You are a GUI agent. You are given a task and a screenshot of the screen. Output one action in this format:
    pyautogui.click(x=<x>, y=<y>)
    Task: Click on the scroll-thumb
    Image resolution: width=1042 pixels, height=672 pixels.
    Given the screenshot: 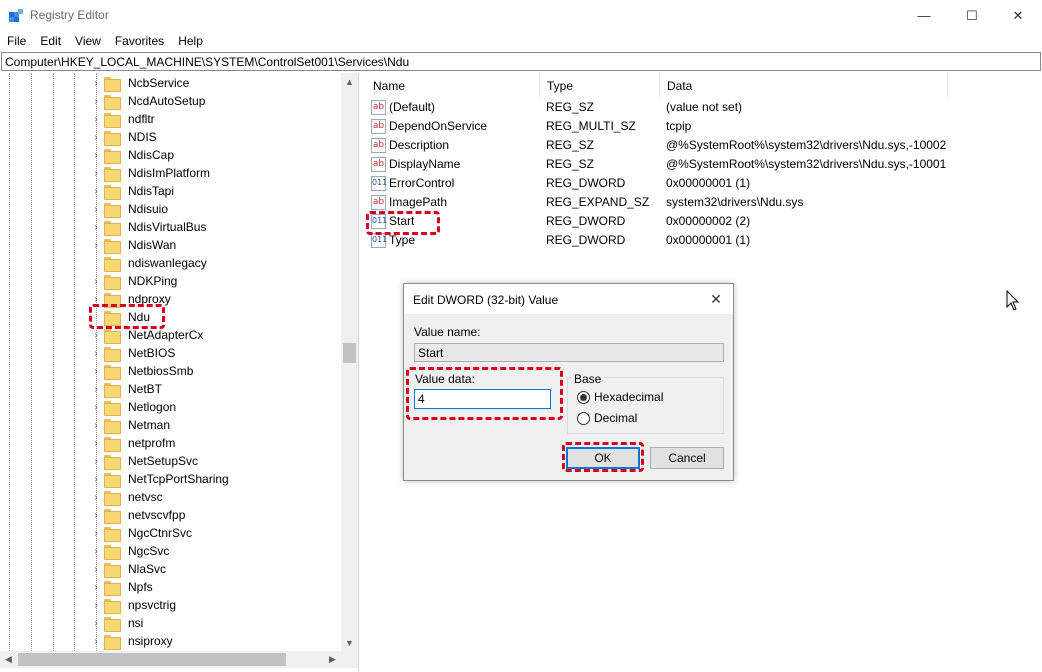 What is the action you would take?
    pyautogui.click(x=349, y=353)
    